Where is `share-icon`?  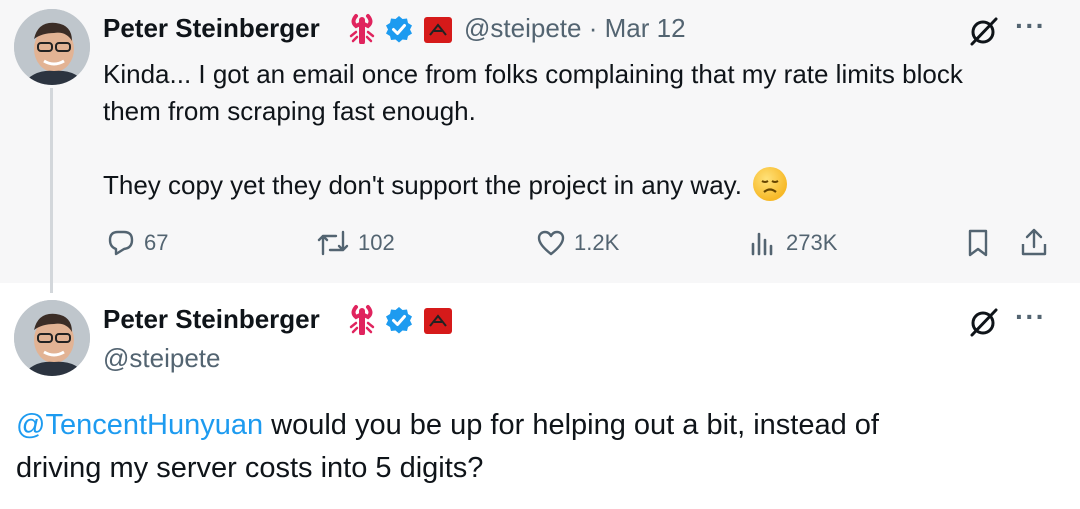
share-icon is located at coordinates (1034, 242).